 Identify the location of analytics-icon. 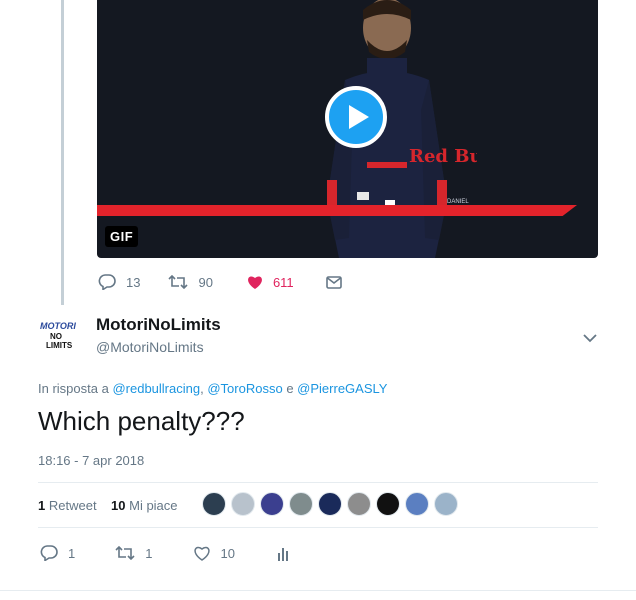
(282, 554).